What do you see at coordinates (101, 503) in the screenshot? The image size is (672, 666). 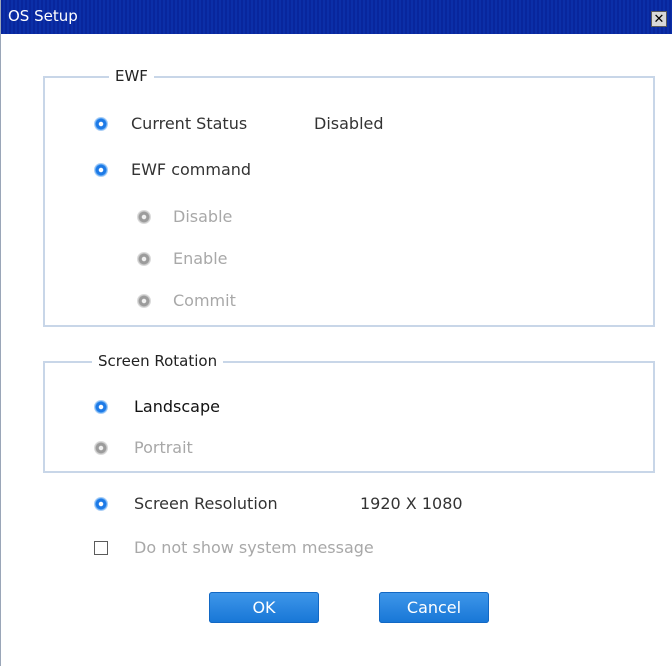 I see `screen-resolution-radio` at bounding box center [101, 503].